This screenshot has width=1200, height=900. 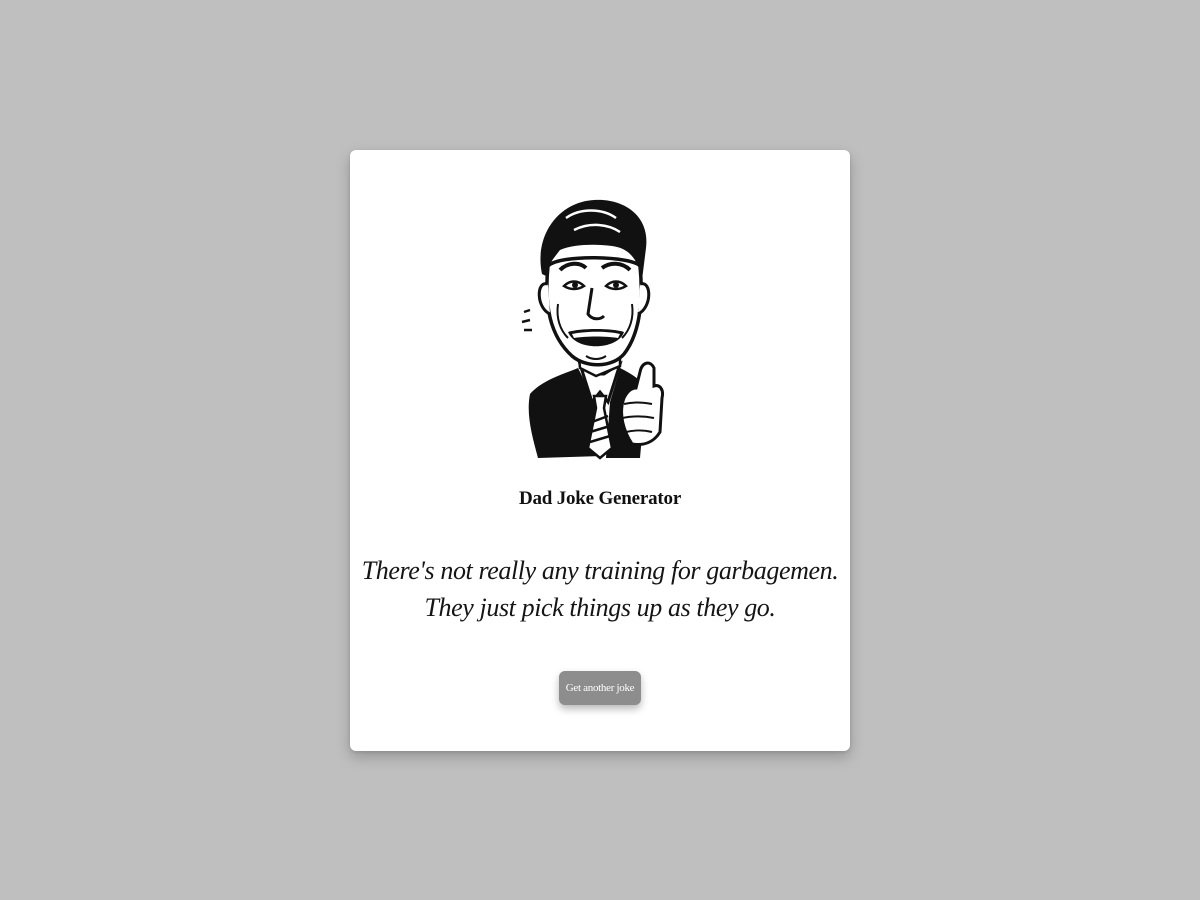 I want to click on page-title: Dad Joke Generator, so click(x=600, y=498).